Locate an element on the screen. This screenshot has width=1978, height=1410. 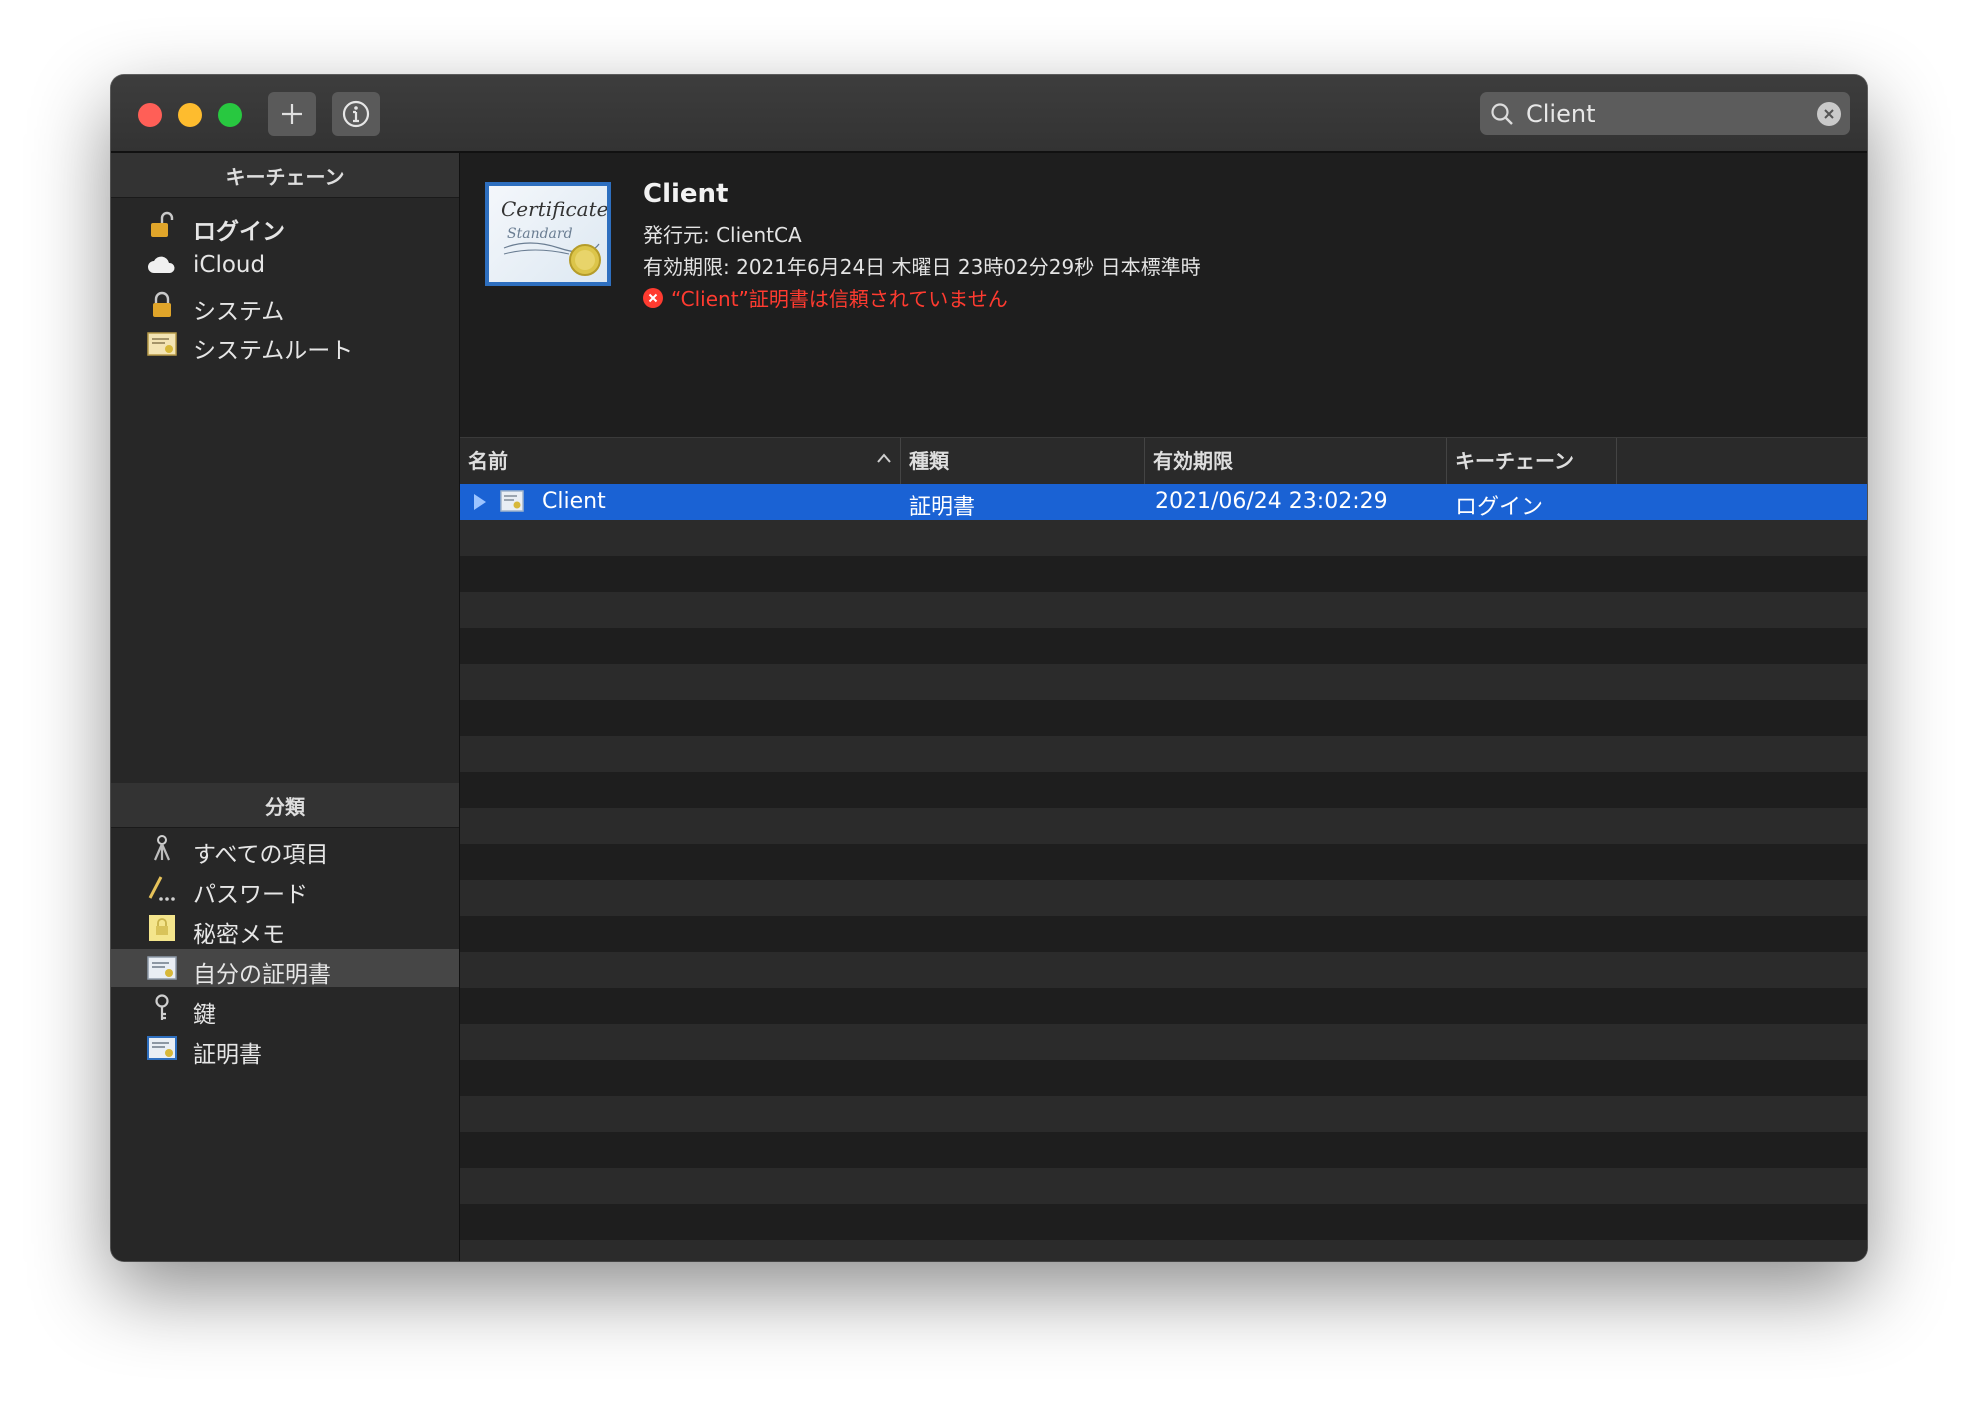
column-header-kind: 種類 is located at coordinates (1022, 461).